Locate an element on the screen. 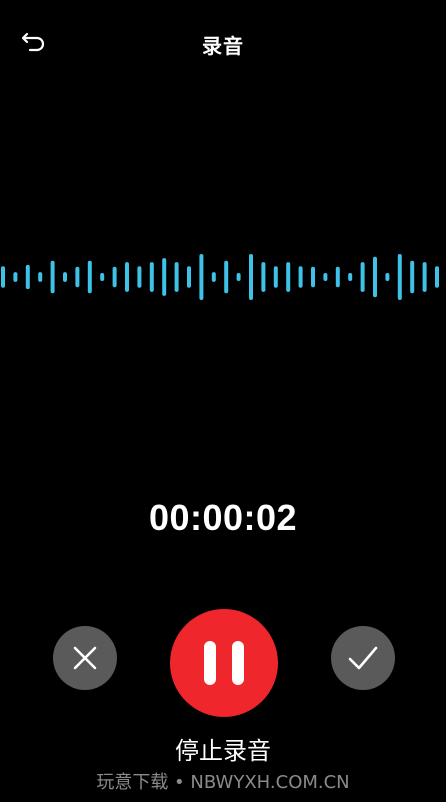  pause-recording-button is located at coordinates (224, 663).